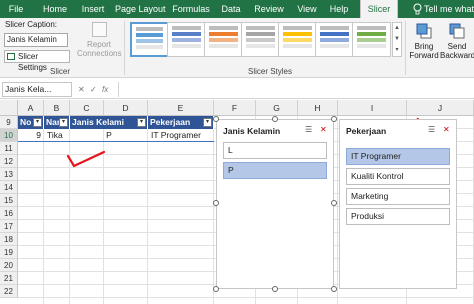 The width and height of the screenshot is (474, 304). I want to click on column-header-f: F, so click(235, 108).